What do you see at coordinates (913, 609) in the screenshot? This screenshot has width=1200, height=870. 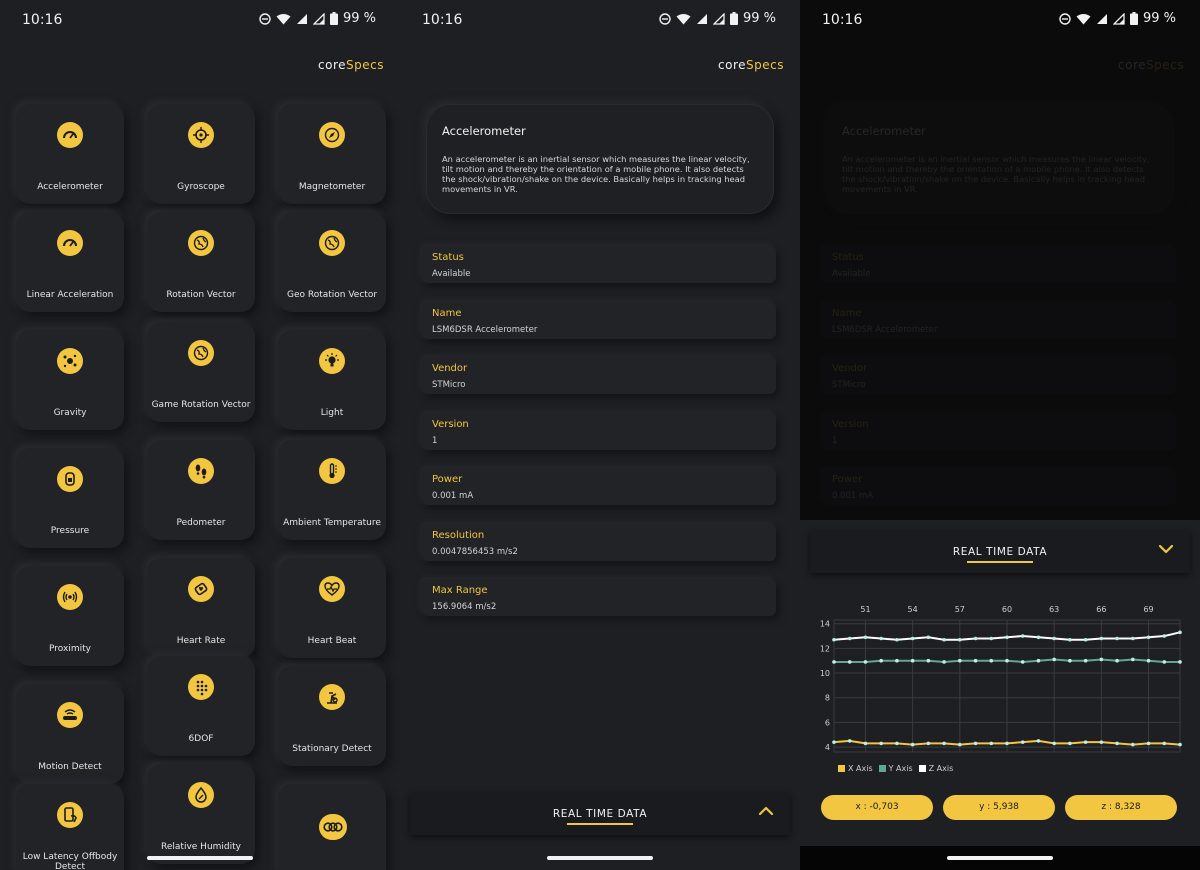 I see `x-tick-label: 54` at bounding box center [913, 609].